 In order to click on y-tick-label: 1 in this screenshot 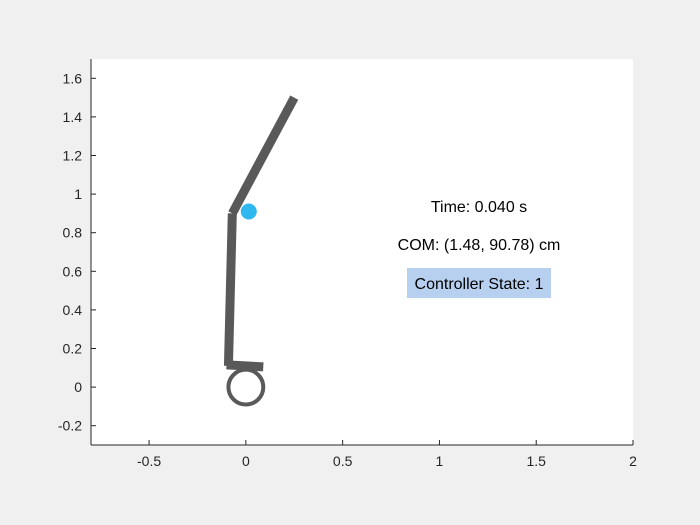, I will do `click(78, 194)`.